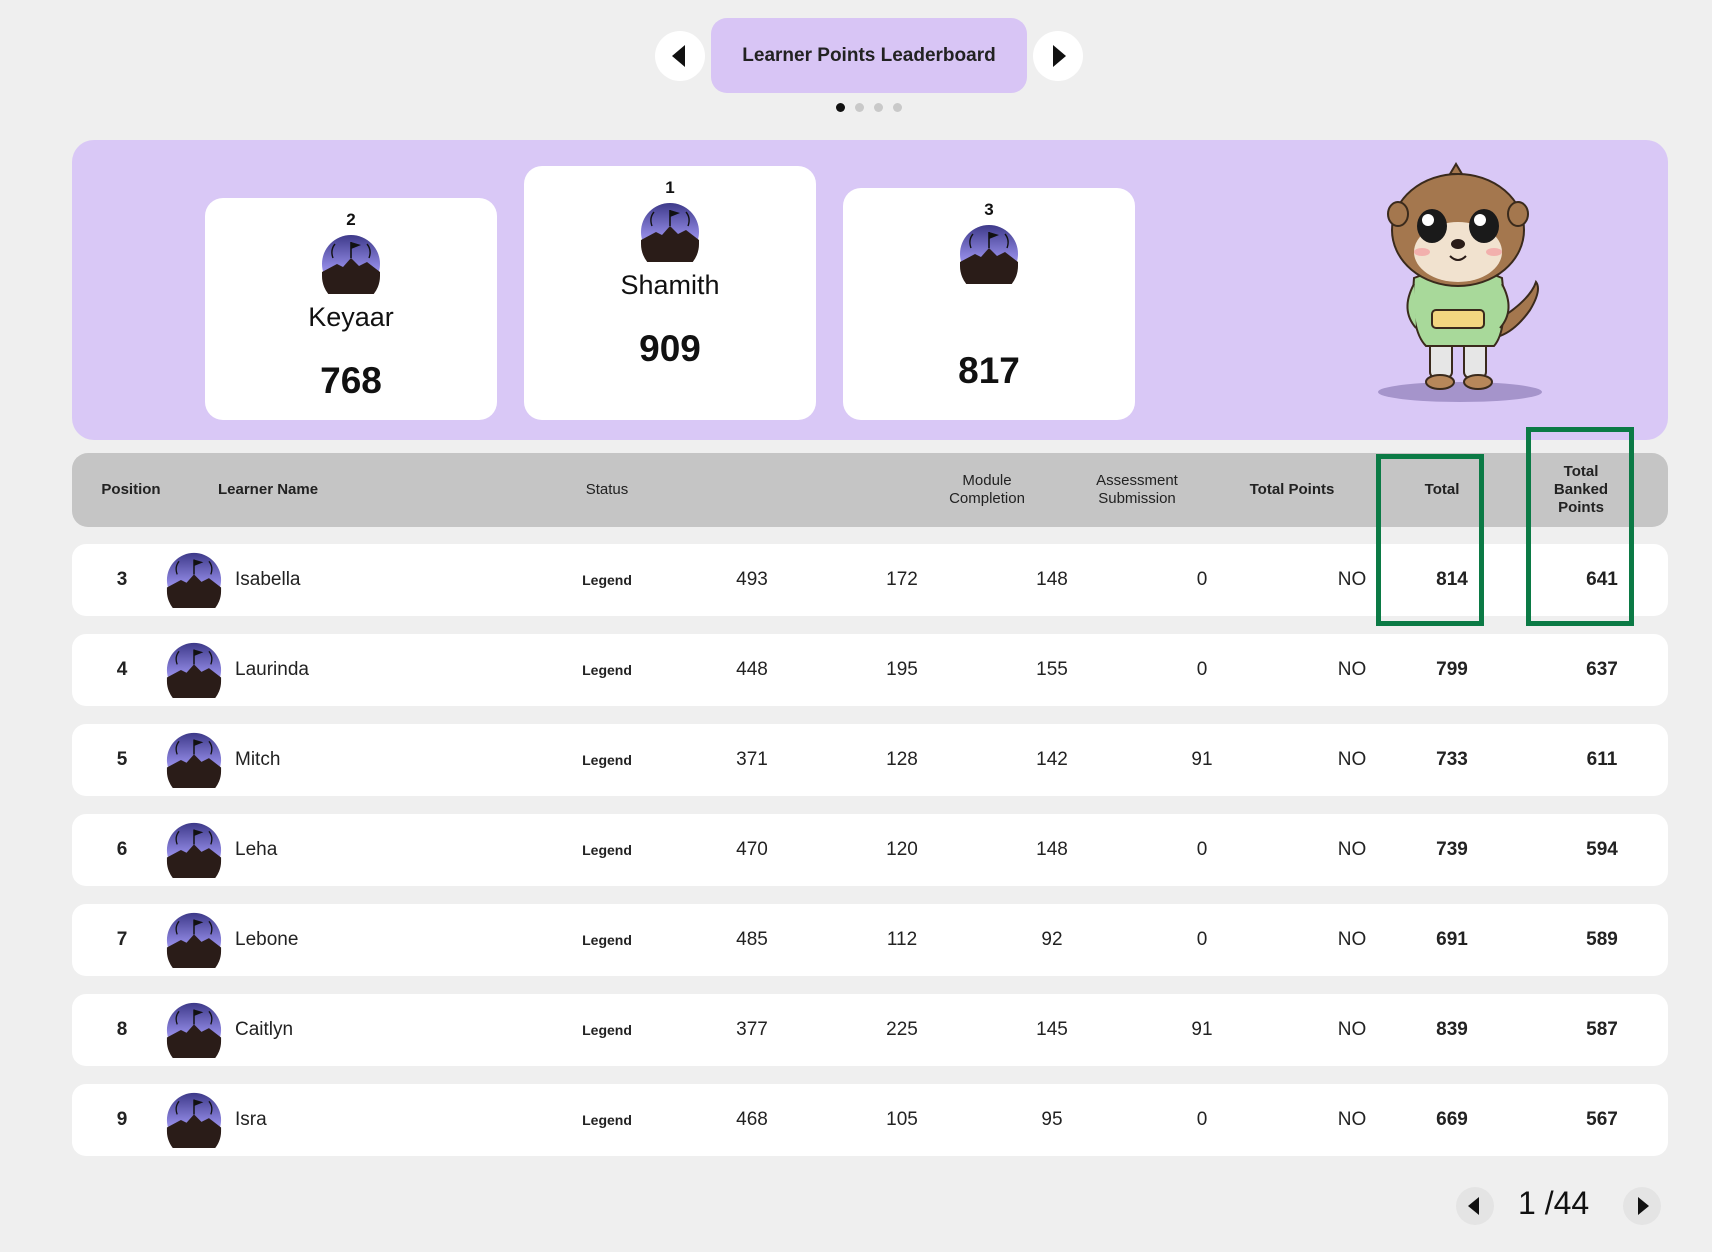 Image resolution: width=1712 pixels, height=1252 pixels. What do you see at coordinates (870, 760) in the screenshot?
I see `table-row: 5 Mitch Legend 371 128 142 91 NO 733 611` at bounding box center [870, 760].